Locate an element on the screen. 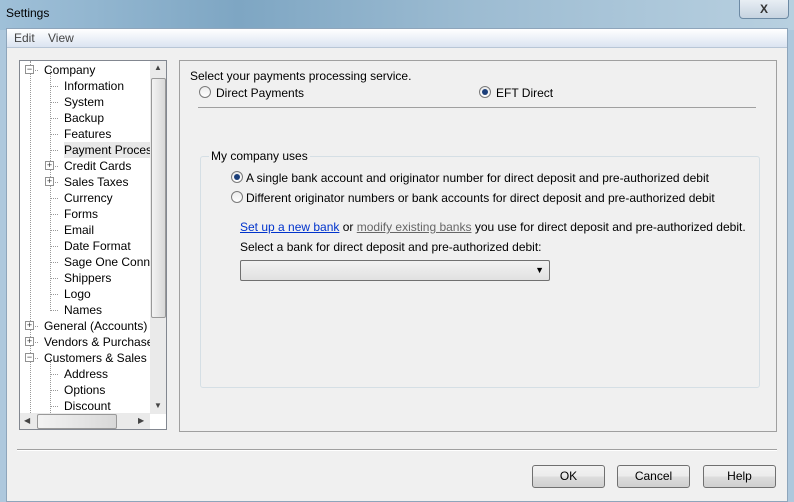  bank-select: ▼ is located at coordinates (395, 270).